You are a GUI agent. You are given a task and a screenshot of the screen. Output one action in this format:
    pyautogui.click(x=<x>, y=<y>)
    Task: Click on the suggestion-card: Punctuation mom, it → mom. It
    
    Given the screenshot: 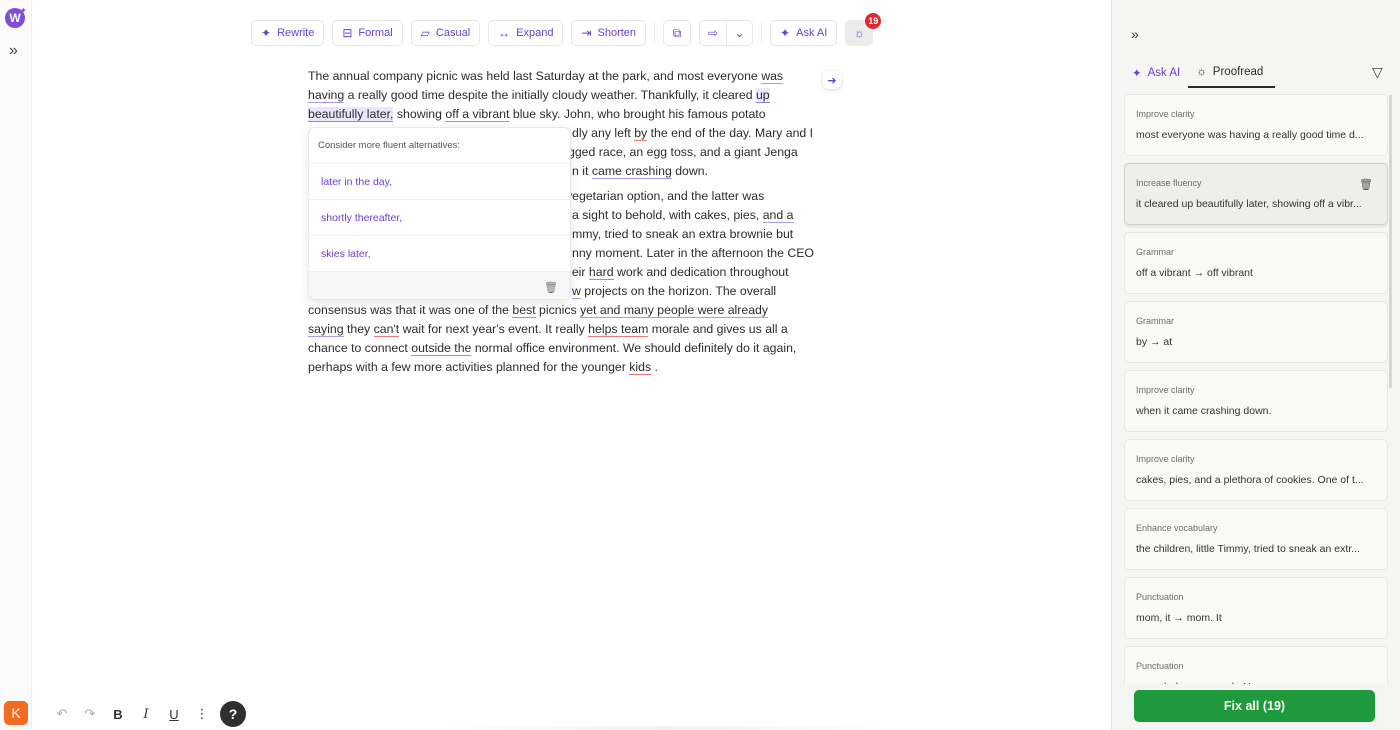 What is the action you would take?
    pyautogui.click(x=1256, y=608)
    